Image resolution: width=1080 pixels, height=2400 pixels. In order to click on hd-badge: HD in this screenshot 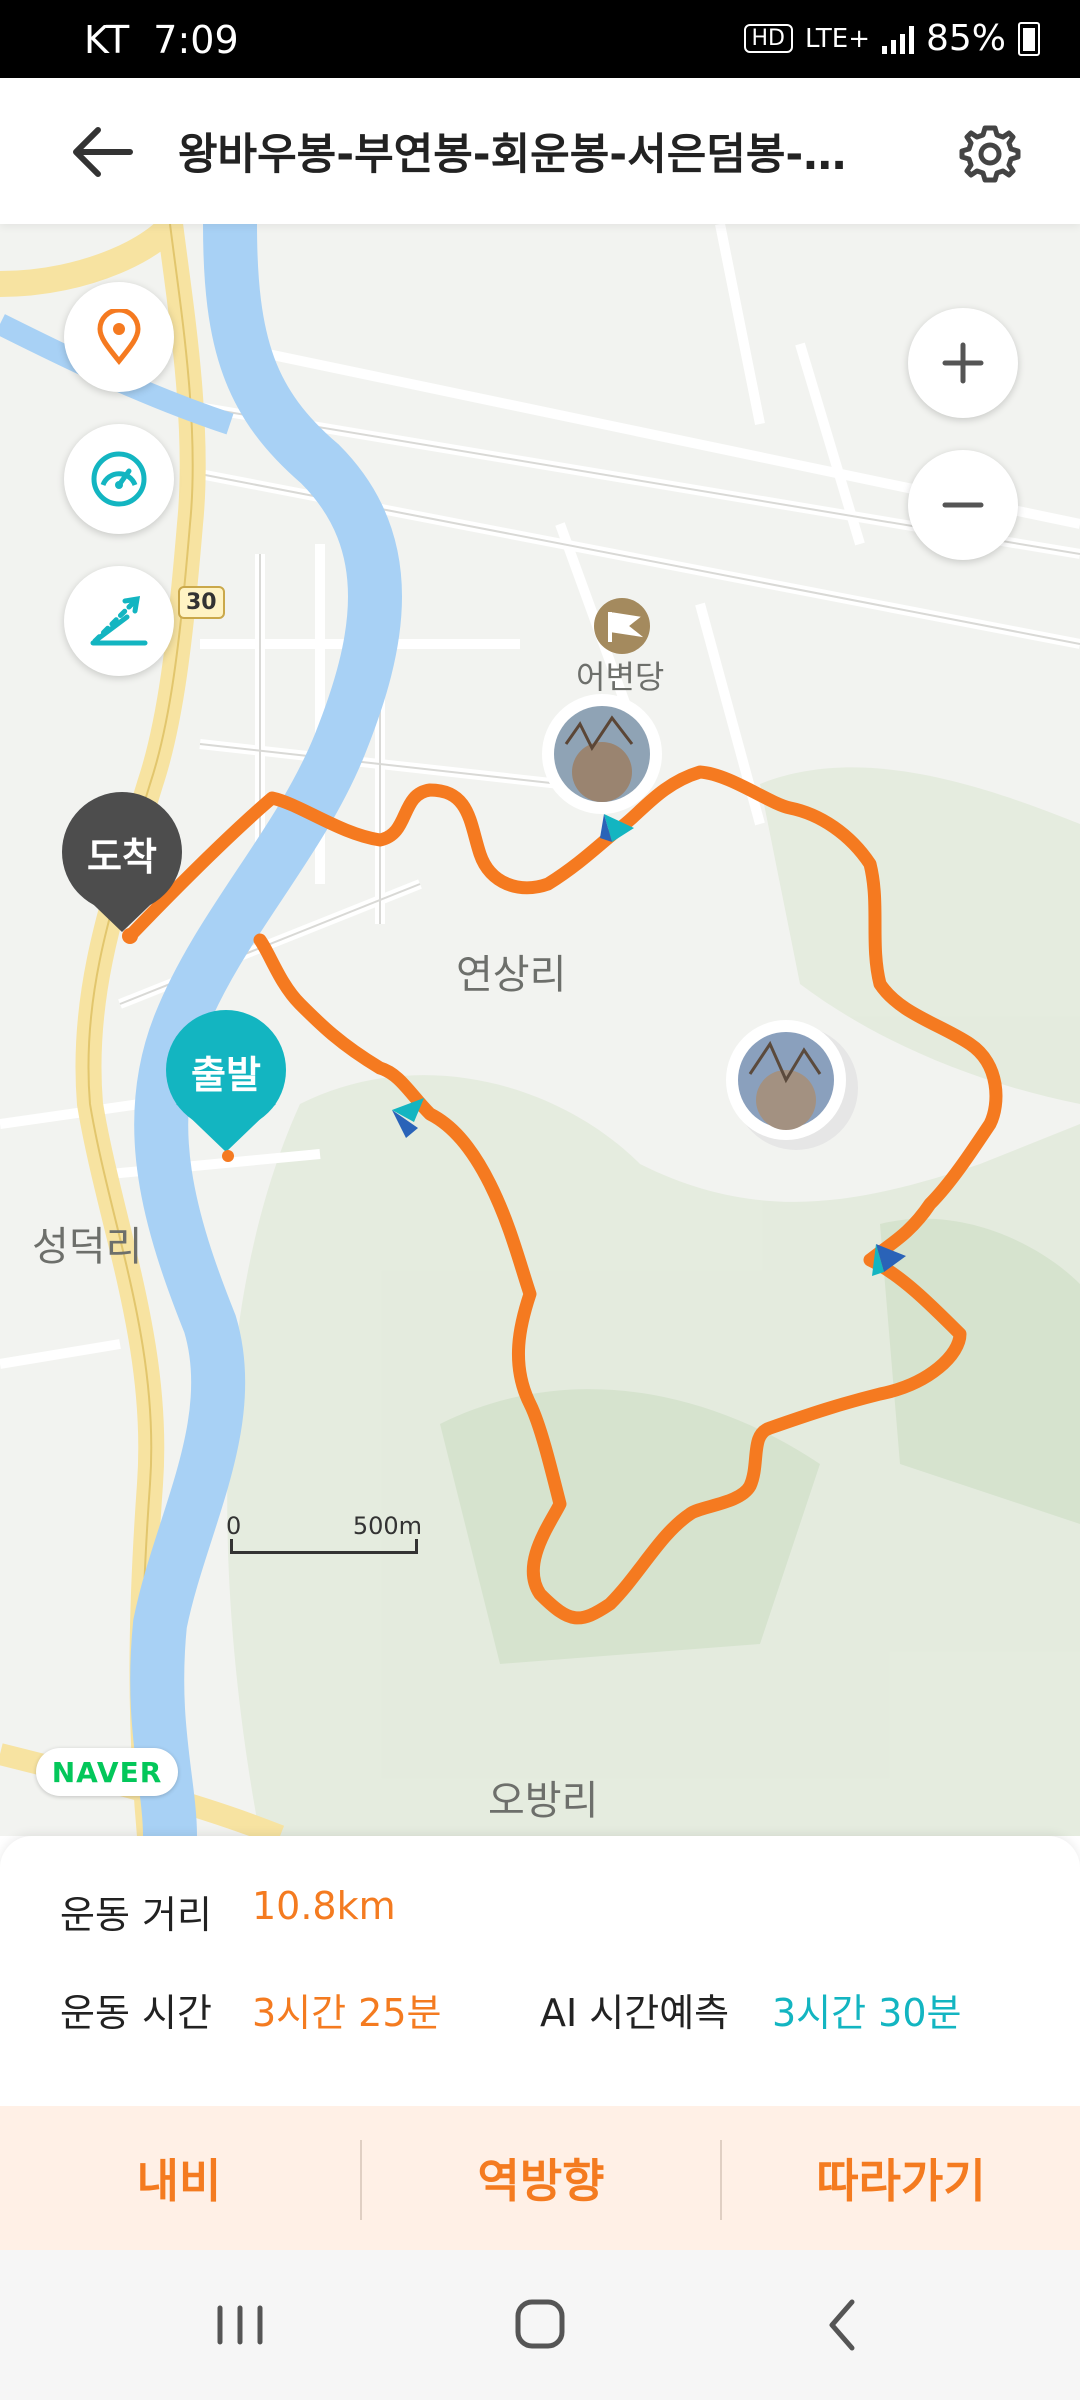, I will do `click(768, 38)`.